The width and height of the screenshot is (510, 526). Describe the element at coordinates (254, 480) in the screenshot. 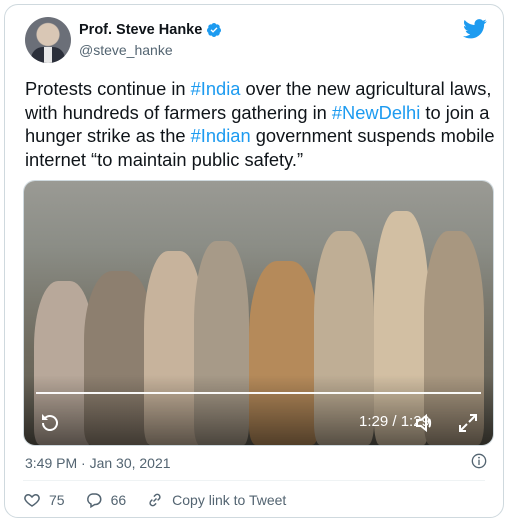

I see `divider` at that location.